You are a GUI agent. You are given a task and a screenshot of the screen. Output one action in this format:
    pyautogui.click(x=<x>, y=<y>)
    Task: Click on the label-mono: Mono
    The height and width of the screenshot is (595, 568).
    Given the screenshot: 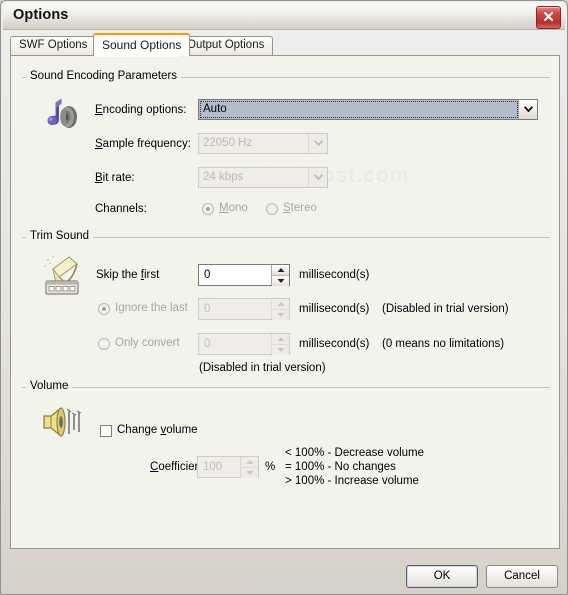 What is the action you would take?
    pyautogui.click(x=233, y=208)
    